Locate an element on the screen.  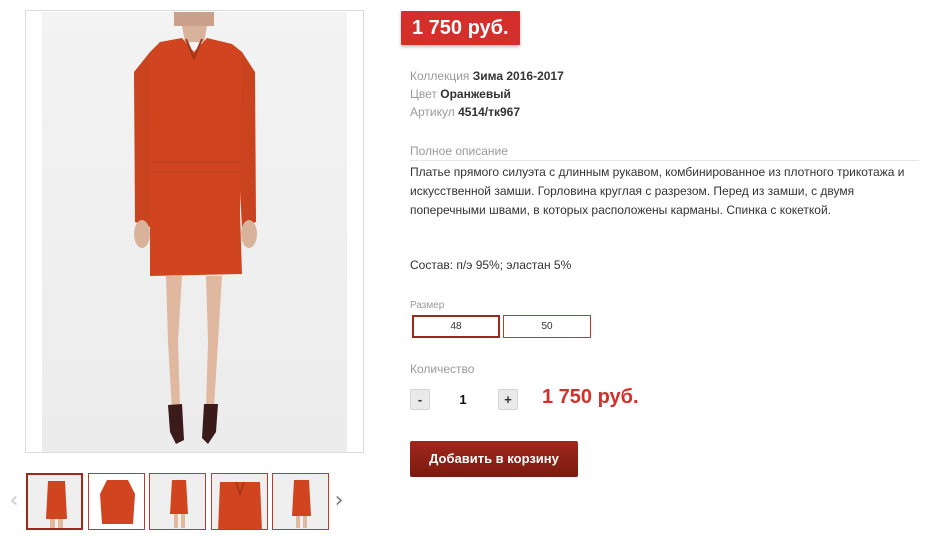
thumbnail-dress-back-icon is located at coordinates (300, 501).